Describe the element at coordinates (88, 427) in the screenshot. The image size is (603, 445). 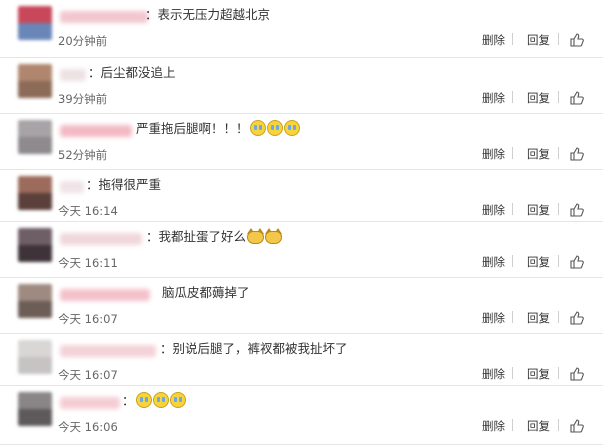
I see `comment-time: 今天 16:06` at that location.